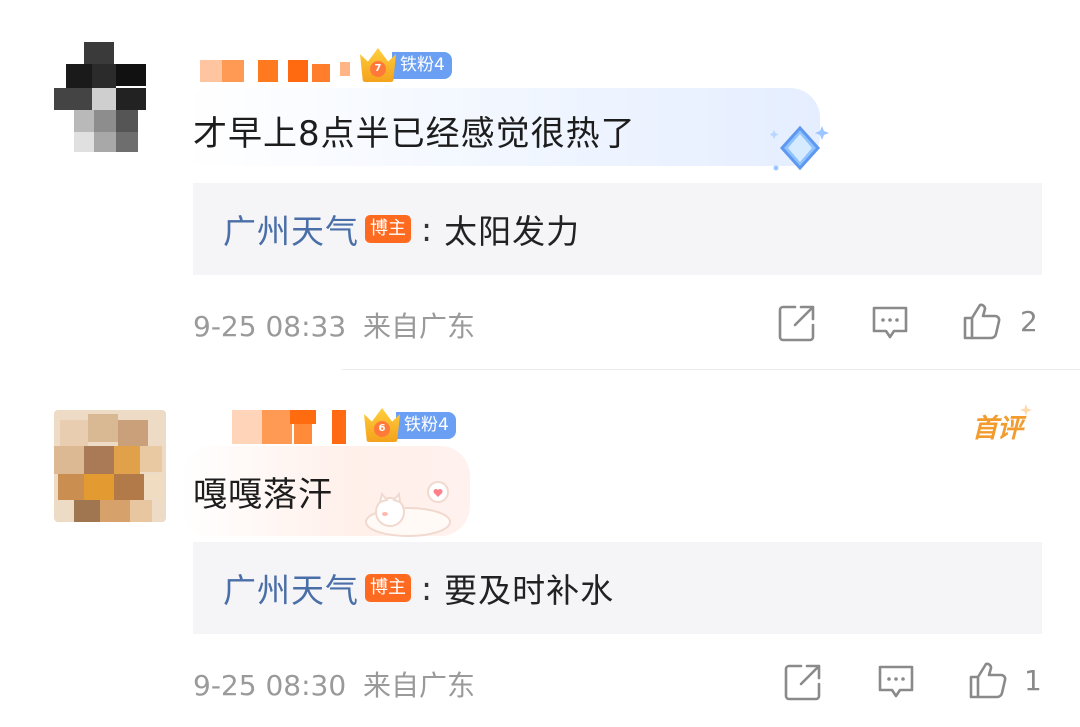 The height and width of the screenshot is (727, 1080). Describe the element at coordinates (617, 229) in the screenshot. I see `blogger-reply: 广州天气 博主 : 太阳发力` at that location.